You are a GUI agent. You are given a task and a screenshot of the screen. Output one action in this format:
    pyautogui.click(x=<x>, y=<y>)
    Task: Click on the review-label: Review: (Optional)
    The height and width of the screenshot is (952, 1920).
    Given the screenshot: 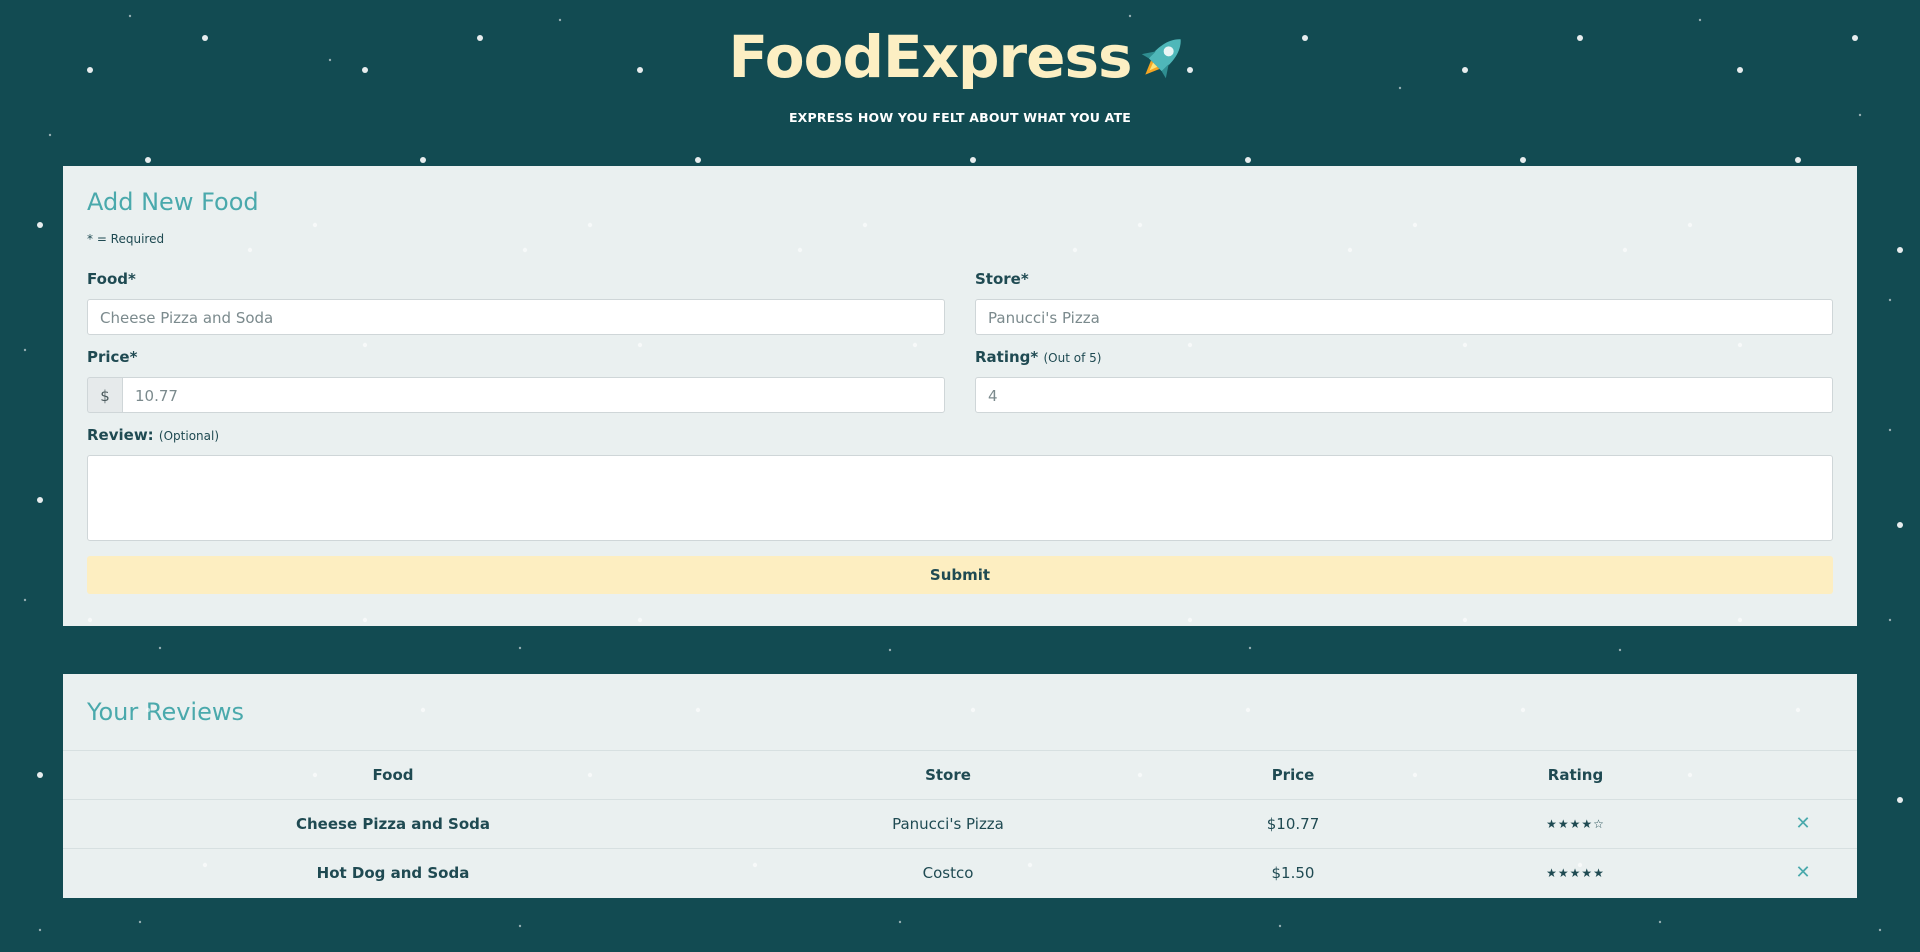 What is the action you would take?
    pyautogui.click(x=153, y=435)
    